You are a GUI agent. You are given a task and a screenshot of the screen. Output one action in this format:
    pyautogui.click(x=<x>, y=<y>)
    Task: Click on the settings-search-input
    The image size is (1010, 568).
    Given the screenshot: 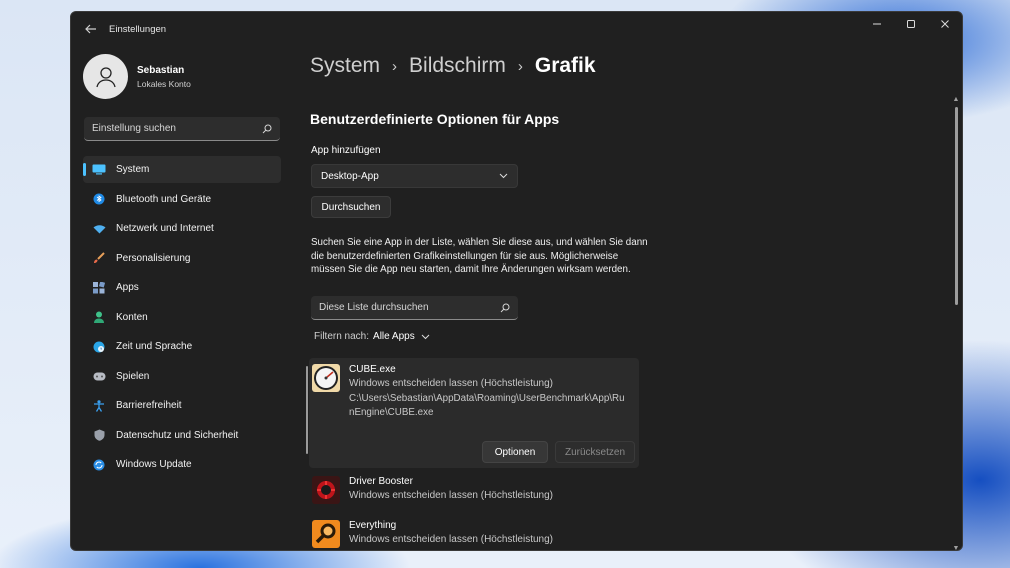 What is the action you would take?
    pyautogui.click(x=167, y=128)
    